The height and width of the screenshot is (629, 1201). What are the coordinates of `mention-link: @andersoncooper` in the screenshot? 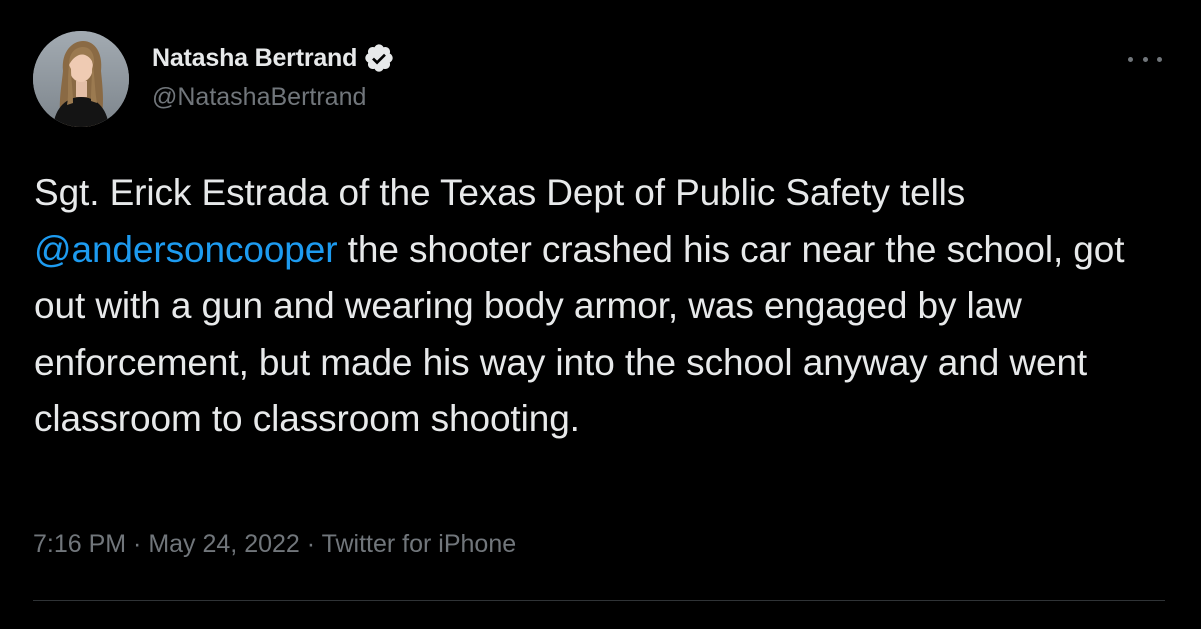 It's located at (186, 249).